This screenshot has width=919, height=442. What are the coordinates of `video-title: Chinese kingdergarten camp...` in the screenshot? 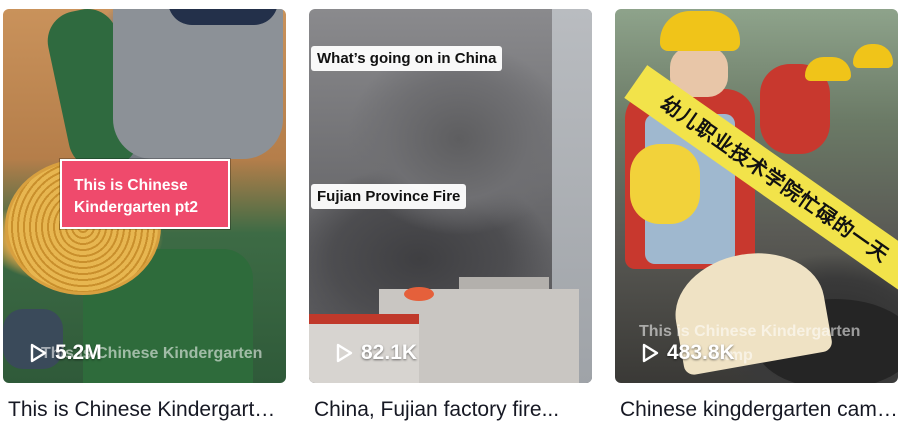 It's located at (756, 410).